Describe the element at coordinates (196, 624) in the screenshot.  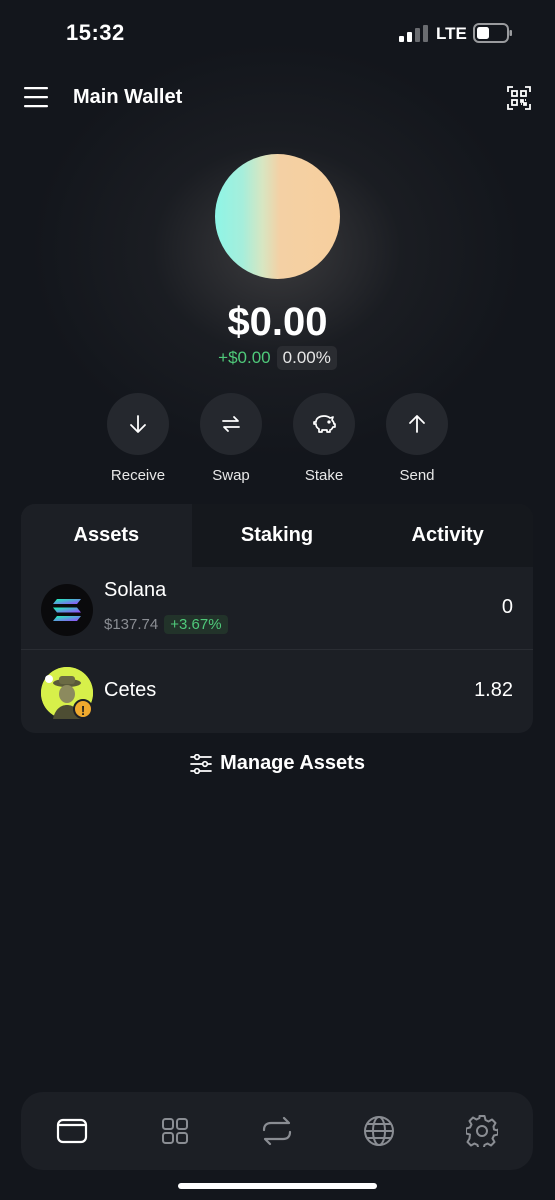
I see `asset-change: +3.67%` at that location.